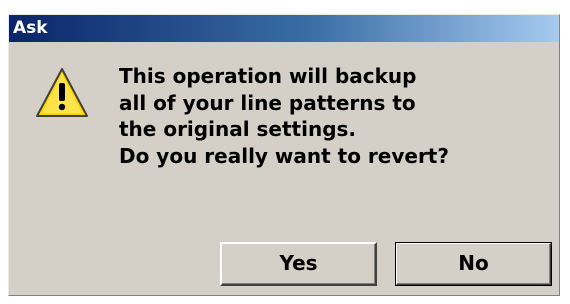 The height and width of the screenshot is (304, 570). Describe the element at coordinates (62, 93) in the screenshot. I see `warning-icon` at that location.